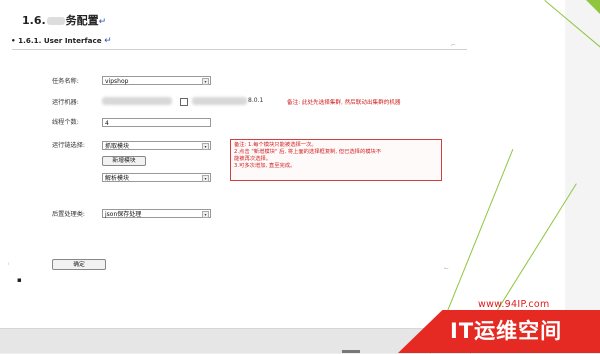  What do you see at coordinates (102, 22) in the screenshot?
I see `paragraph-mark: ↵` at bounding box center [102, 22].